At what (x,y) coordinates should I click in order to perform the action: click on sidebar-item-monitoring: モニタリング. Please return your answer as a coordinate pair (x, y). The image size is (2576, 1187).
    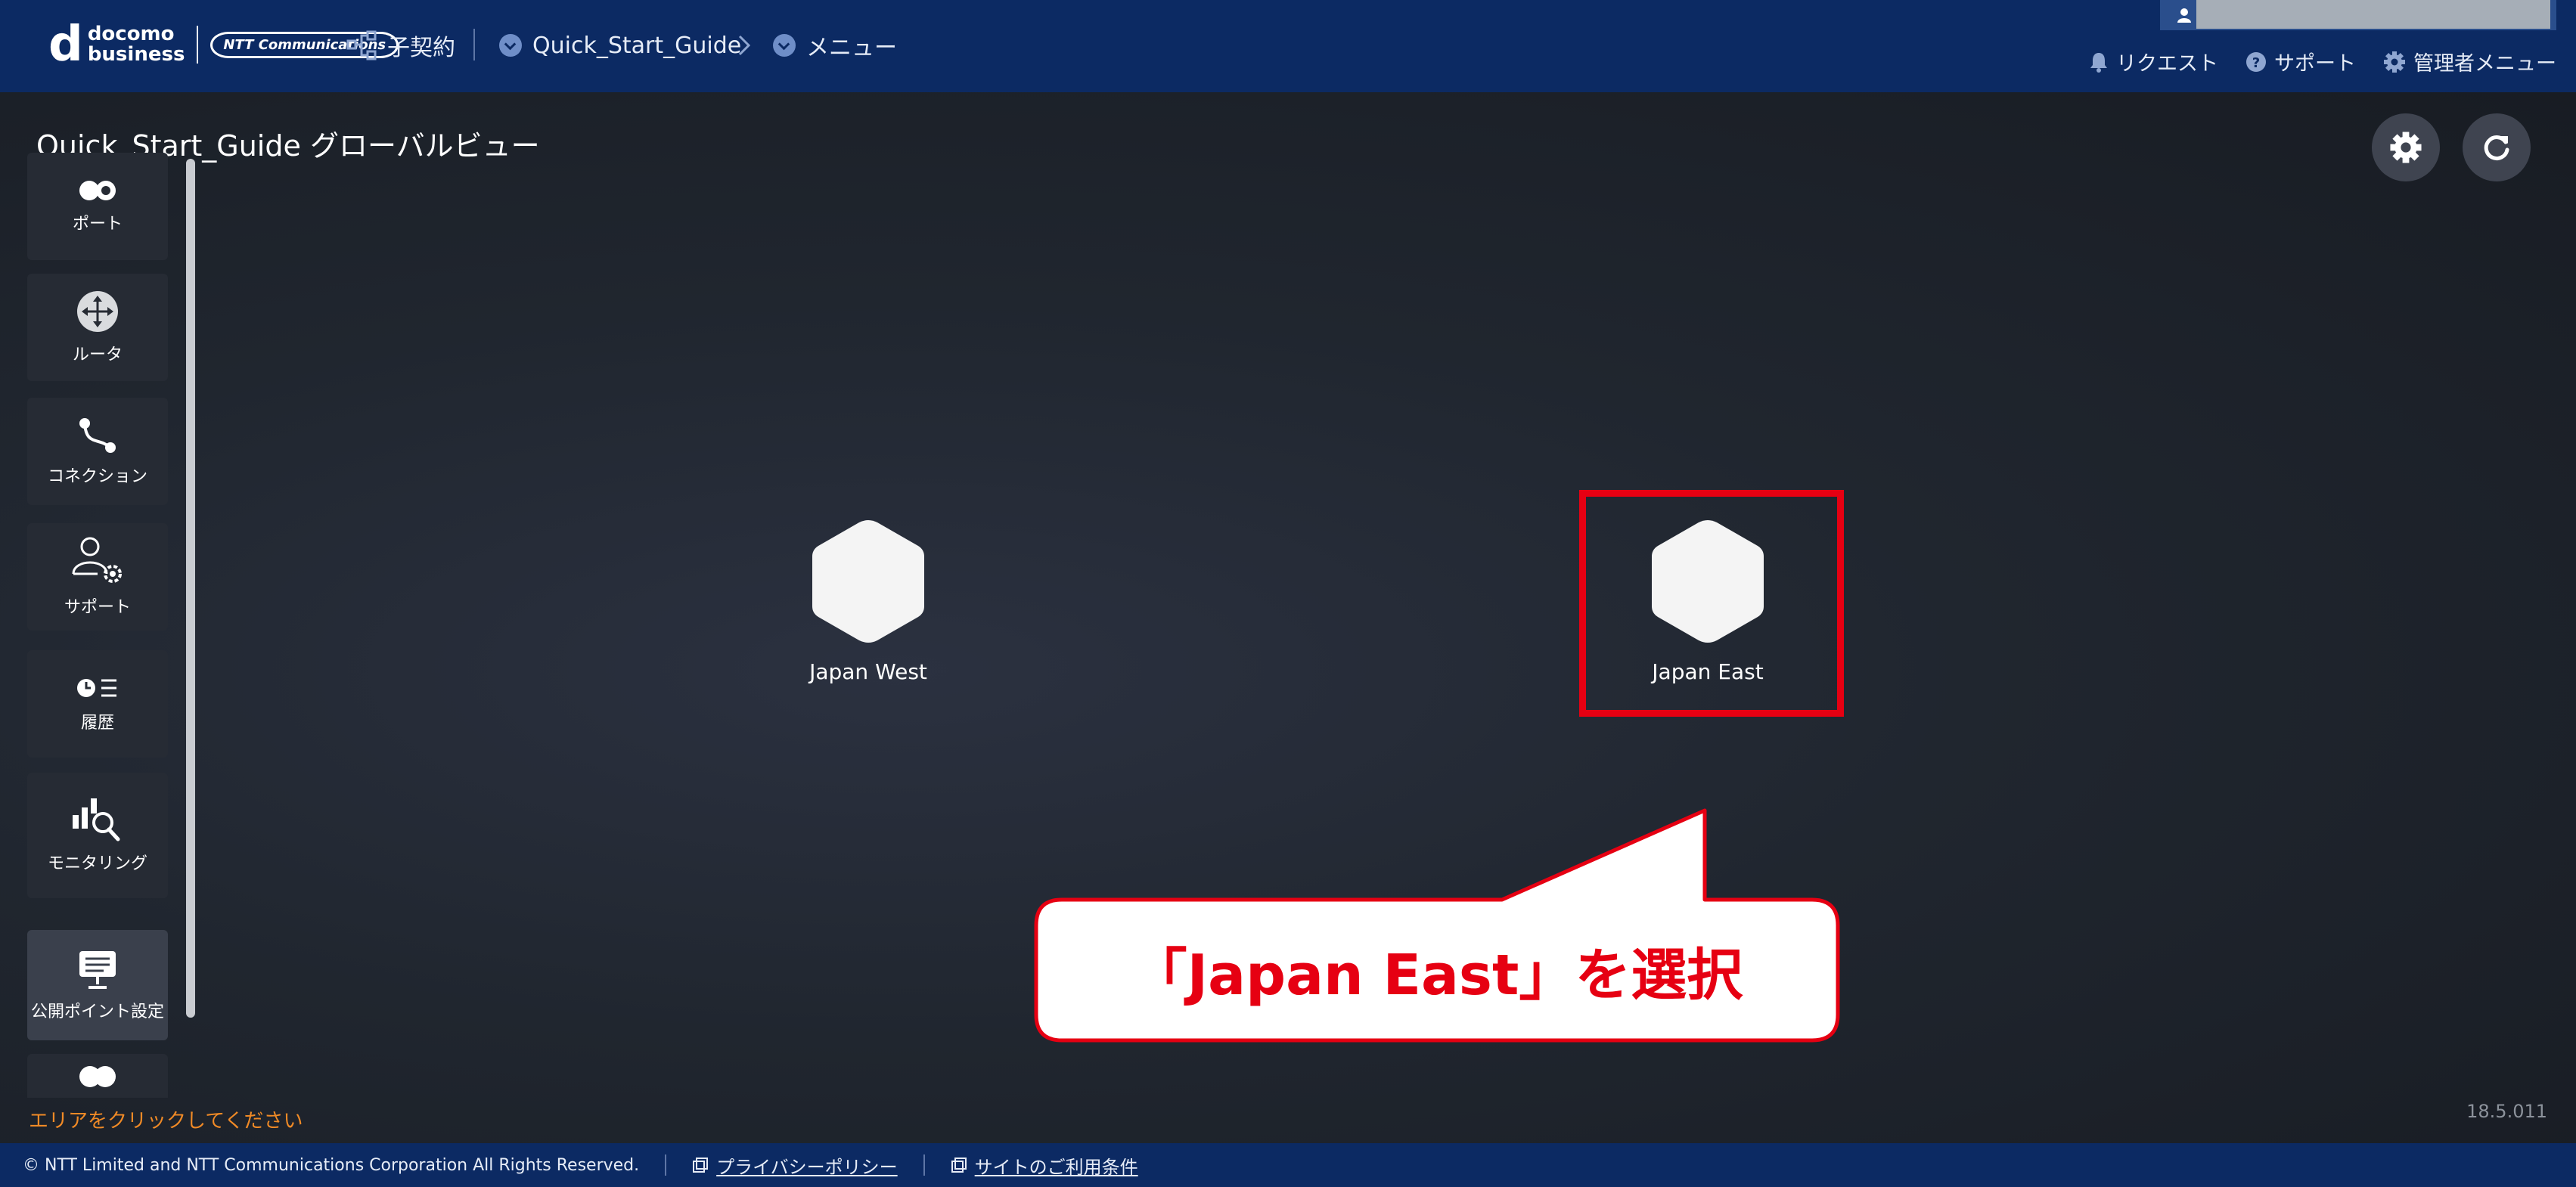
    Looking at the image, I should click on (97, 835).